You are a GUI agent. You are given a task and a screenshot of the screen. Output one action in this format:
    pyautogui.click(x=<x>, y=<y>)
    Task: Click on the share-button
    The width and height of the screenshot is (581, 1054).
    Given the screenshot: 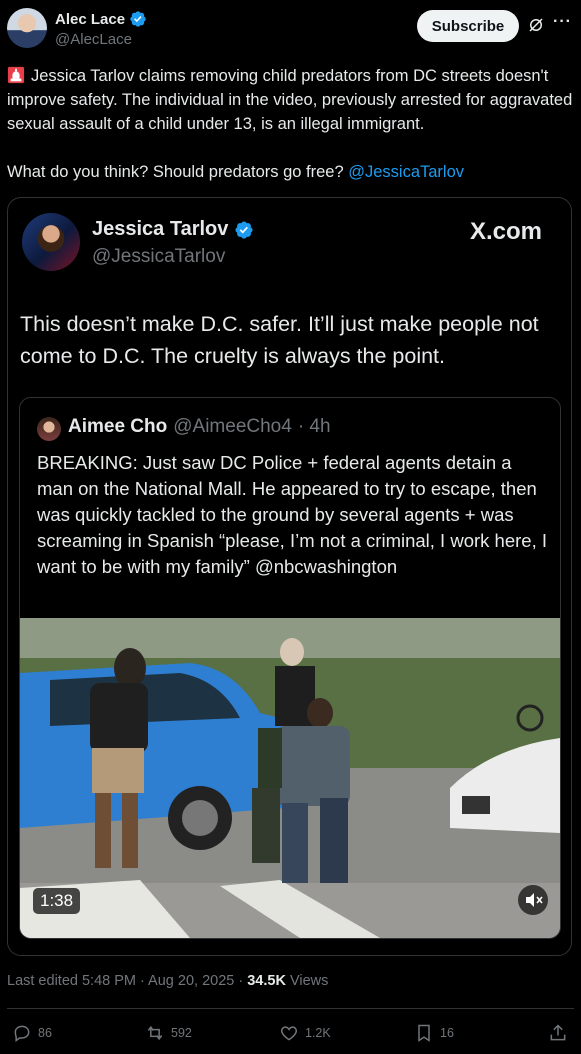 What is the action you would take?
    pyautogui.click(x=558, y=1033)
    